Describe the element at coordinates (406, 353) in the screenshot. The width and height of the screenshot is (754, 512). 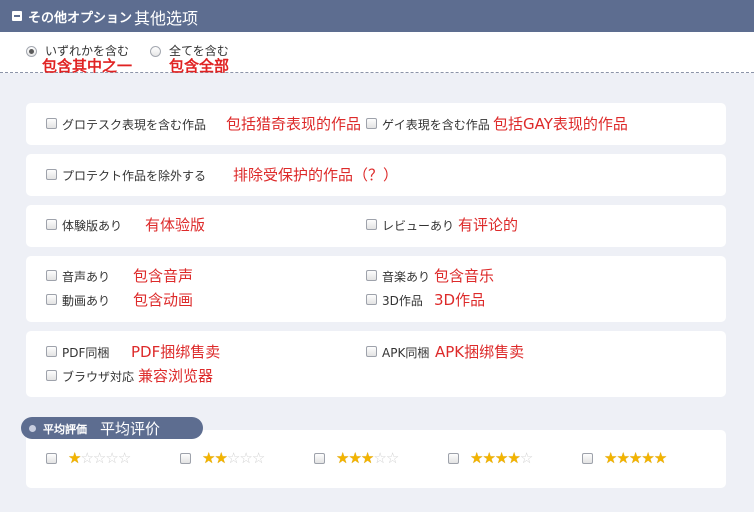
I see `filter-apk-label-jp: APK同梱` at that location.